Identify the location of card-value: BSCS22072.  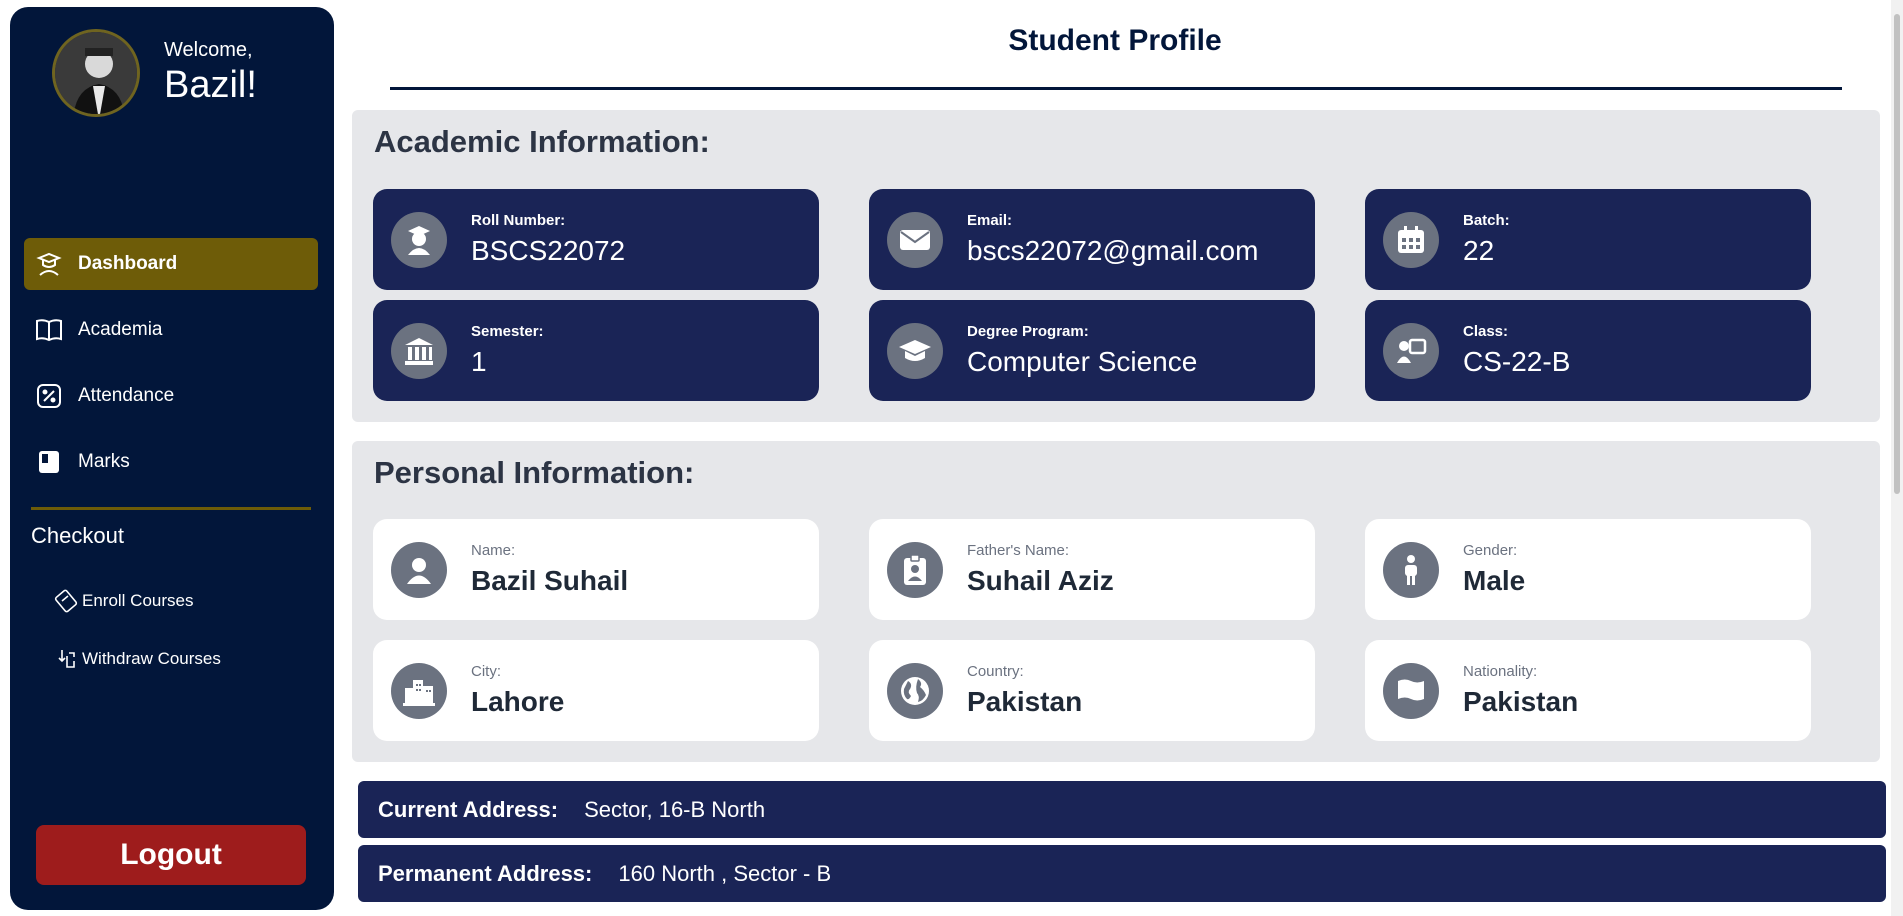
(548, 250).